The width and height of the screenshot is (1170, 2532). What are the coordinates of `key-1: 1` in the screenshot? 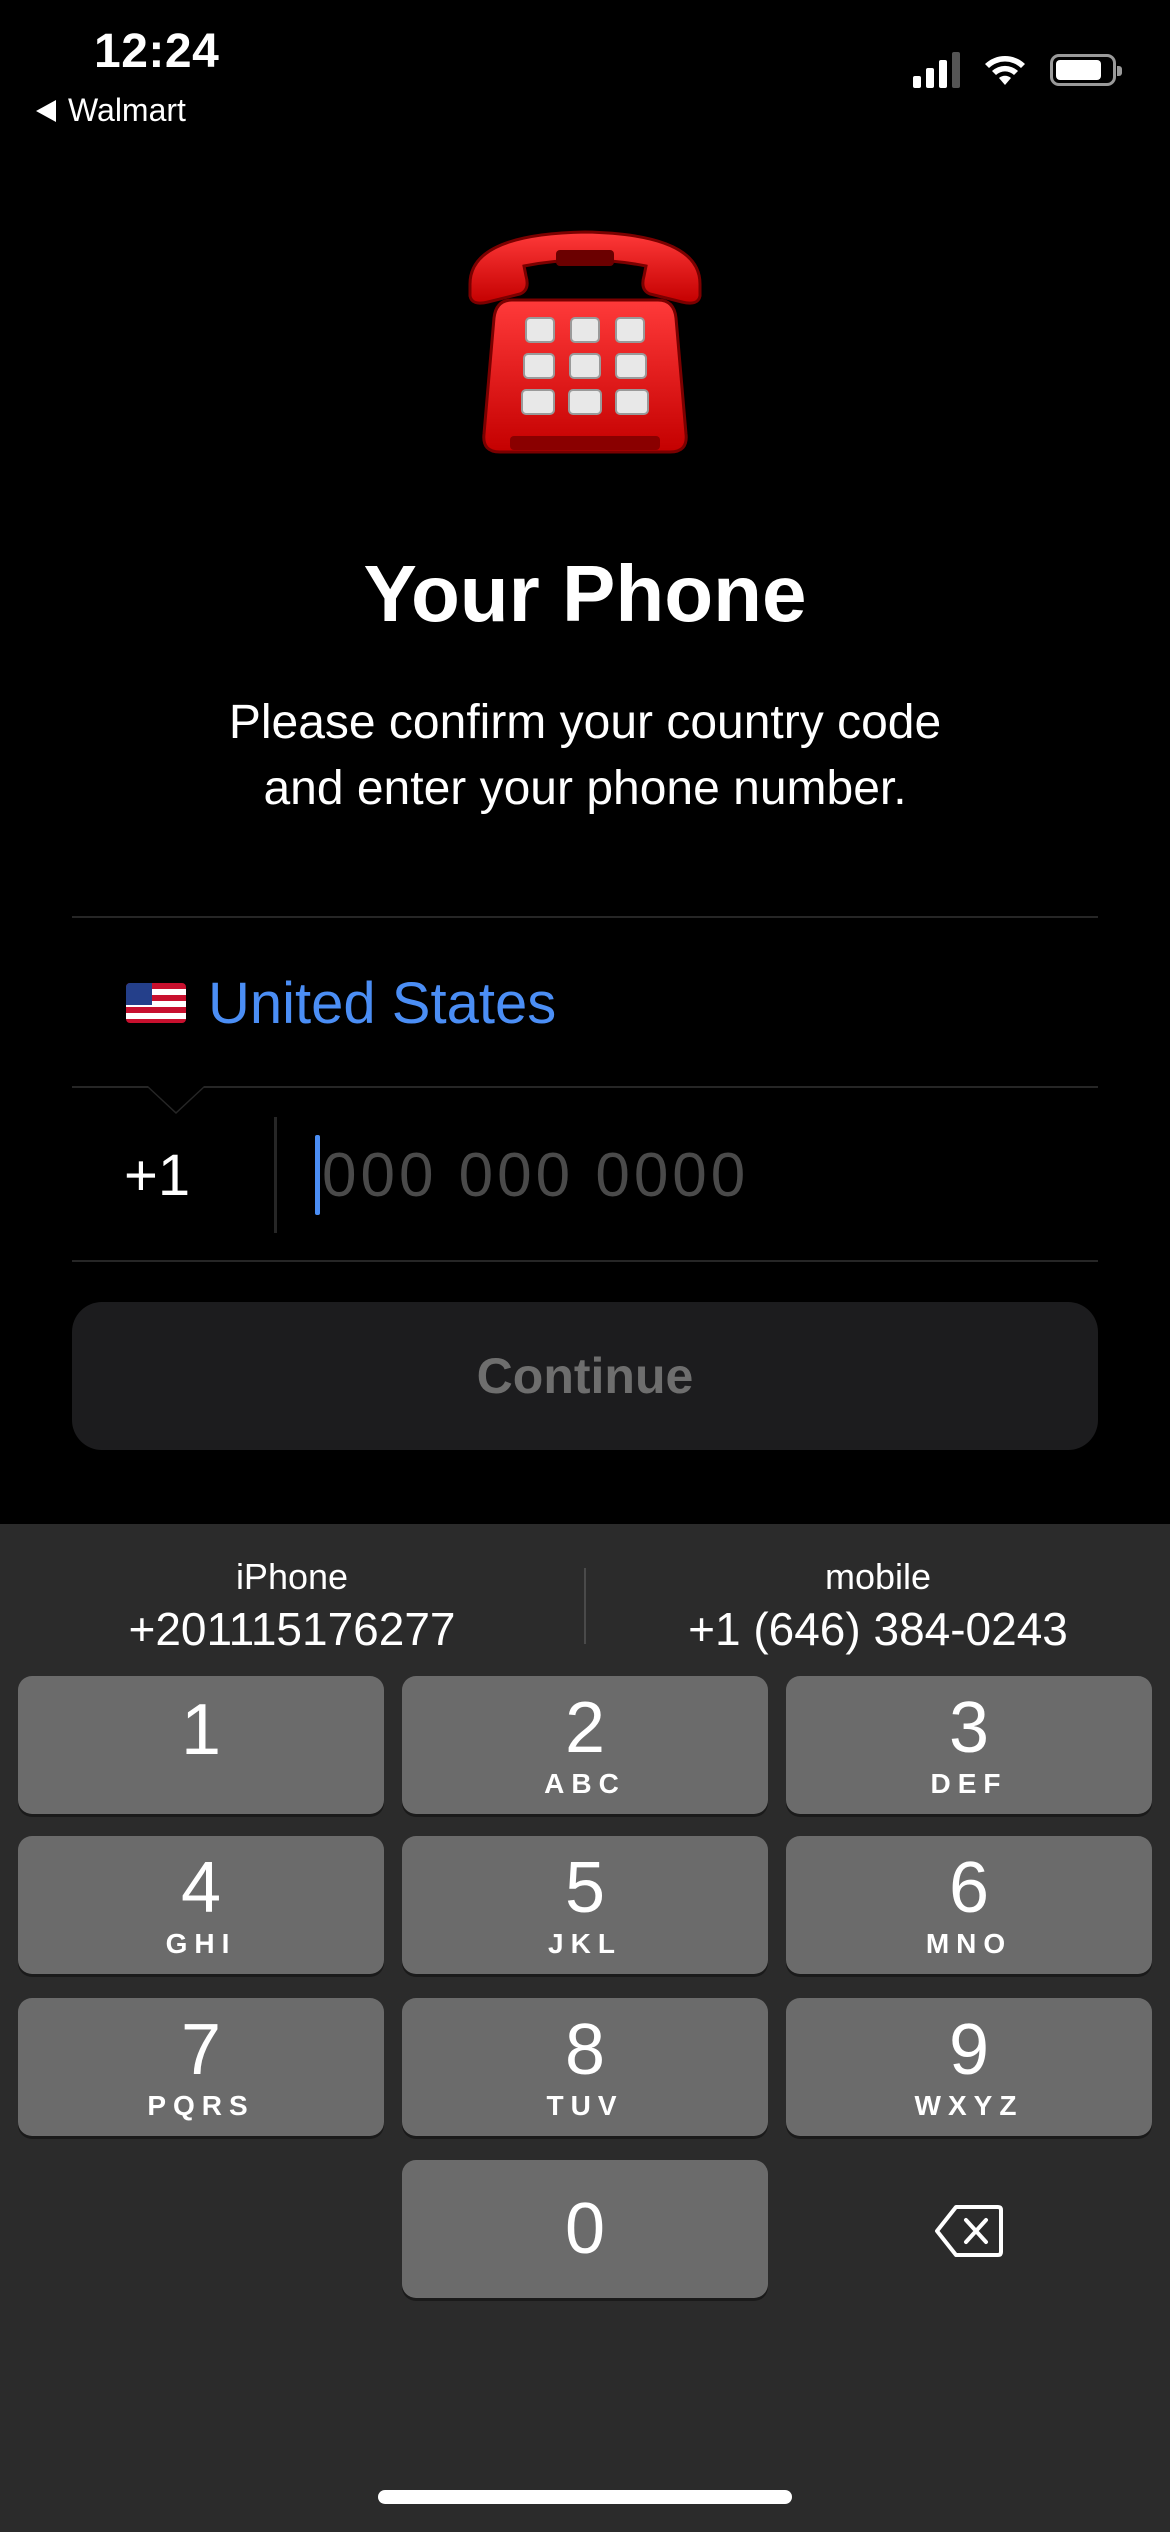 It's located at (201, 1745).